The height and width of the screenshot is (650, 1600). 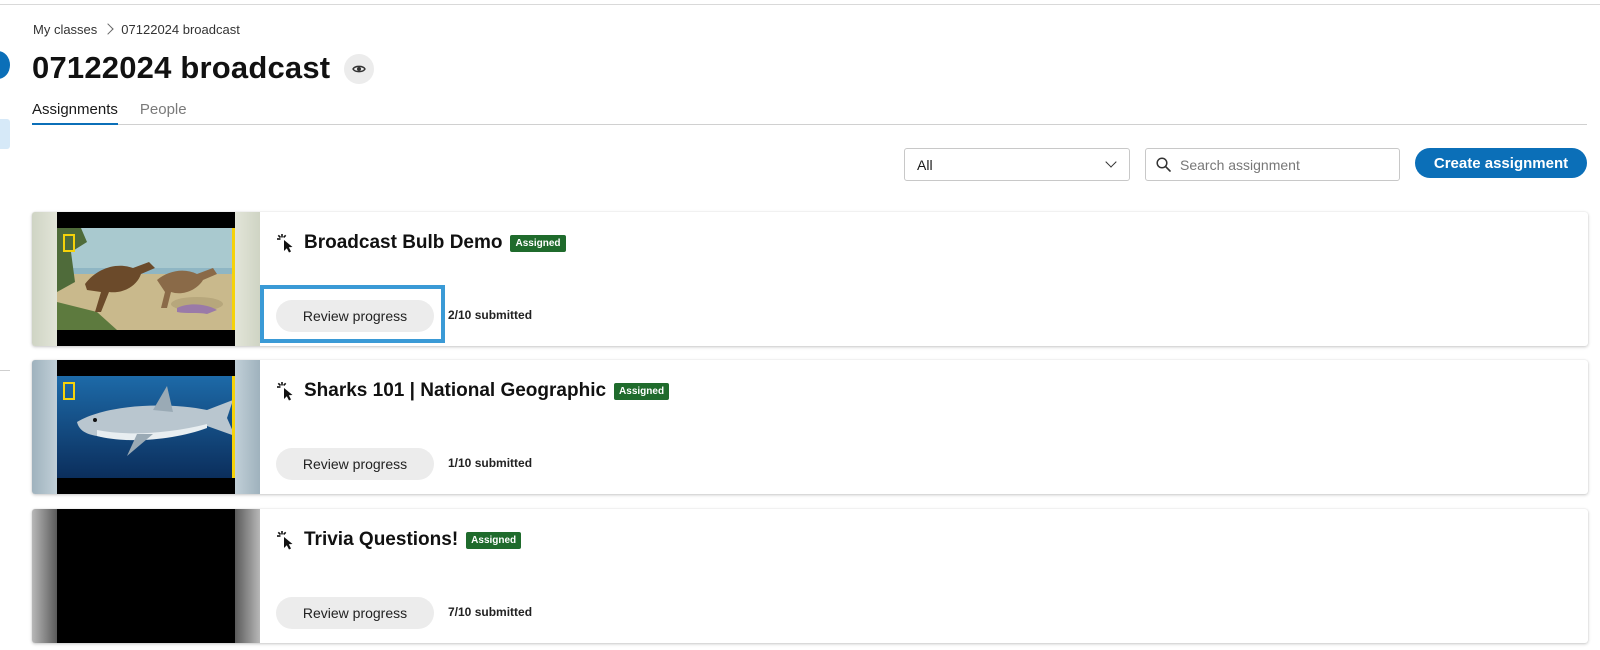 What do you see at coordinates (65, 29) in the screenshot?
I see `breadcrumb-my-classes: My classes` at bounding box center [65, 29].